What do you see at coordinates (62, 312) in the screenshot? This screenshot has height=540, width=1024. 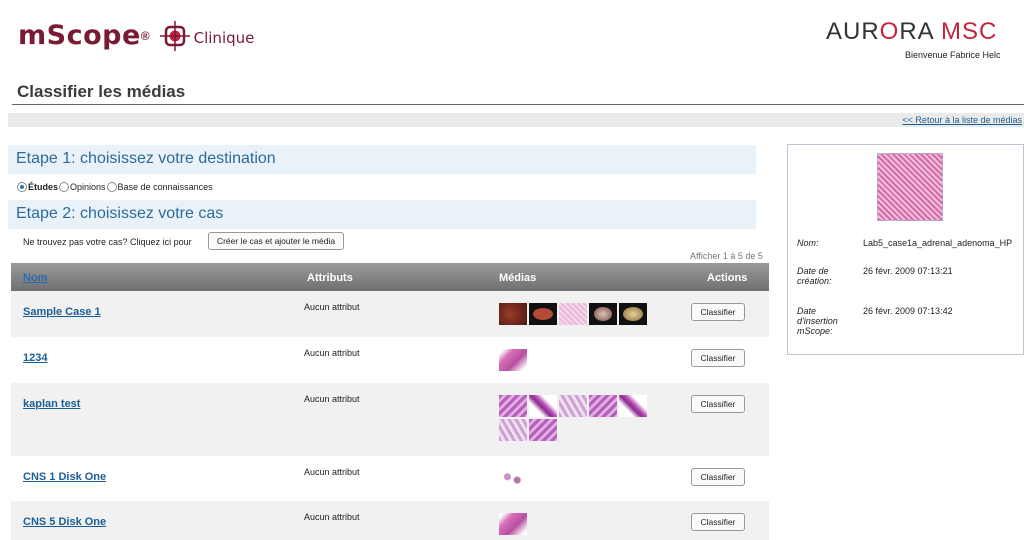 I see `case-link: Sample Case 1` at bounding box center [62, 312].